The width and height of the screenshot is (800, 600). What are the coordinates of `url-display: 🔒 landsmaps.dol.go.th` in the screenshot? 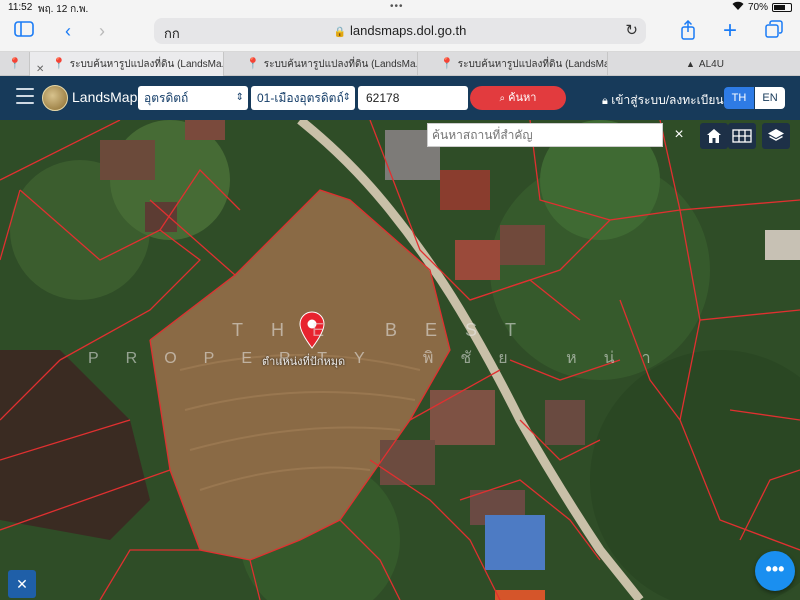 It's located at (400, 30).